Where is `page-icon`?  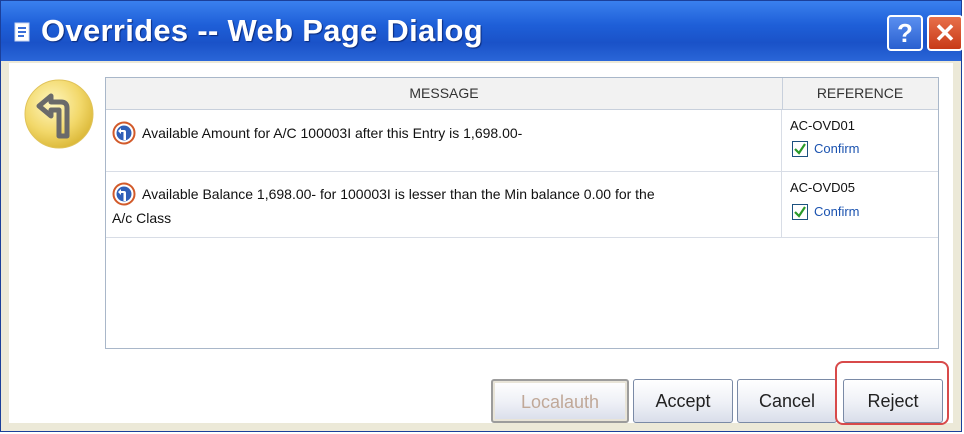
page-icon is located at coordinates (22, 32).